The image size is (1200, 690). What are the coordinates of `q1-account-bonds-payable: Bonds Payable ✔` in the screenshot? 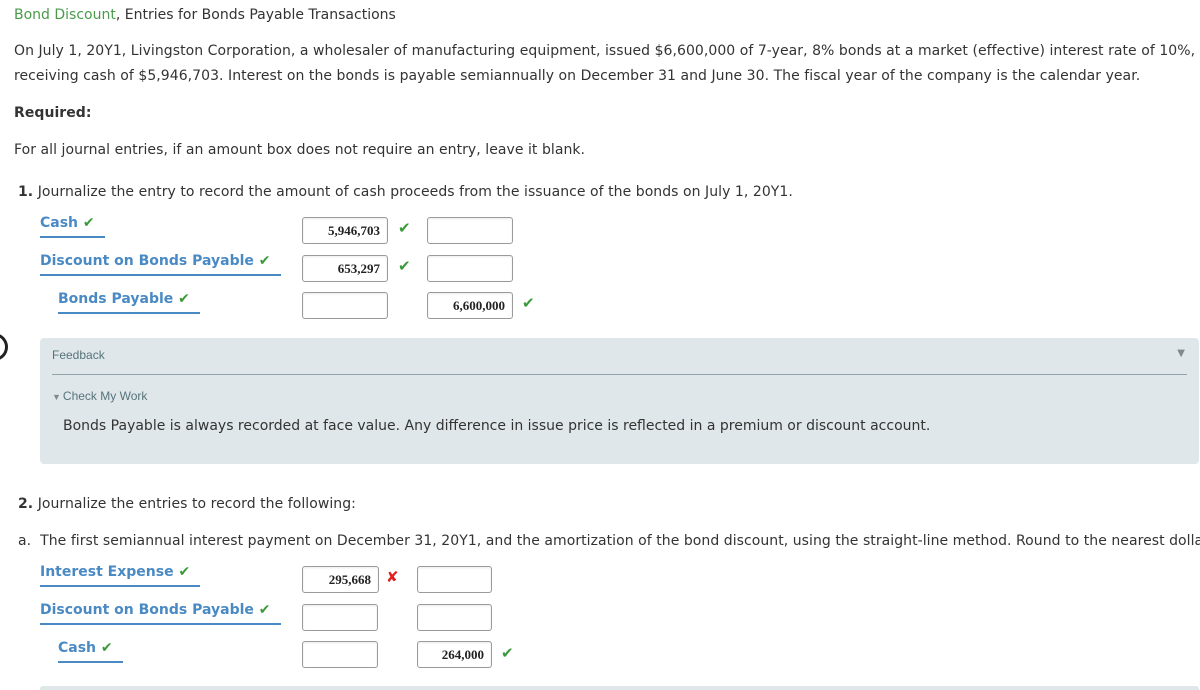 It's located at (129, 302).